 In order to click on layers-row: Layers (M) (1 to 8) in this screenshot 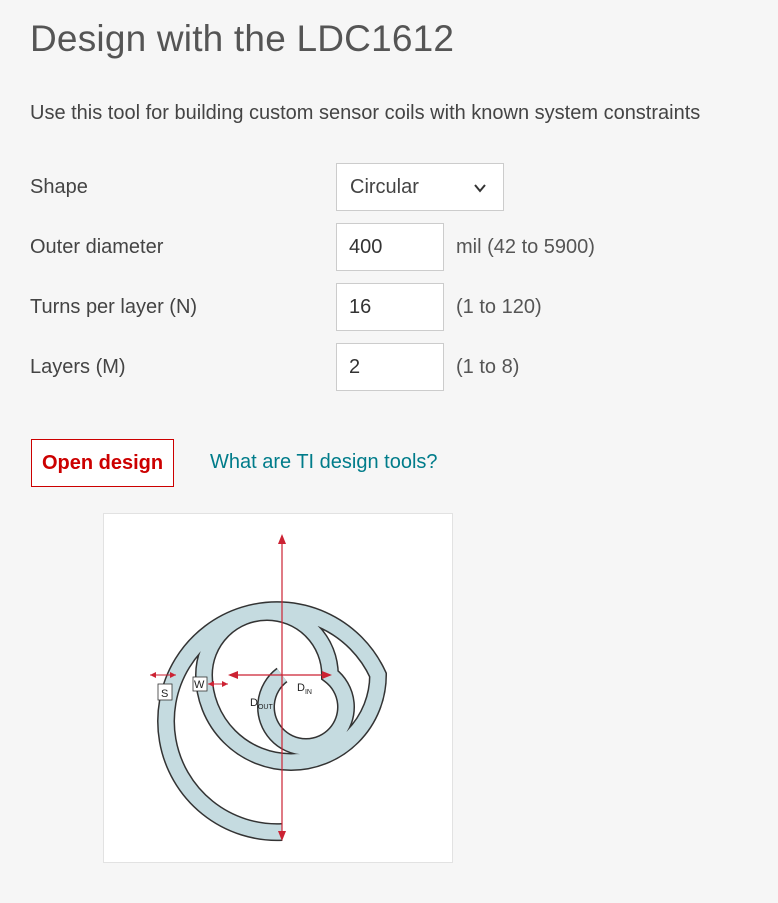, I will do `click(400, 367)`.